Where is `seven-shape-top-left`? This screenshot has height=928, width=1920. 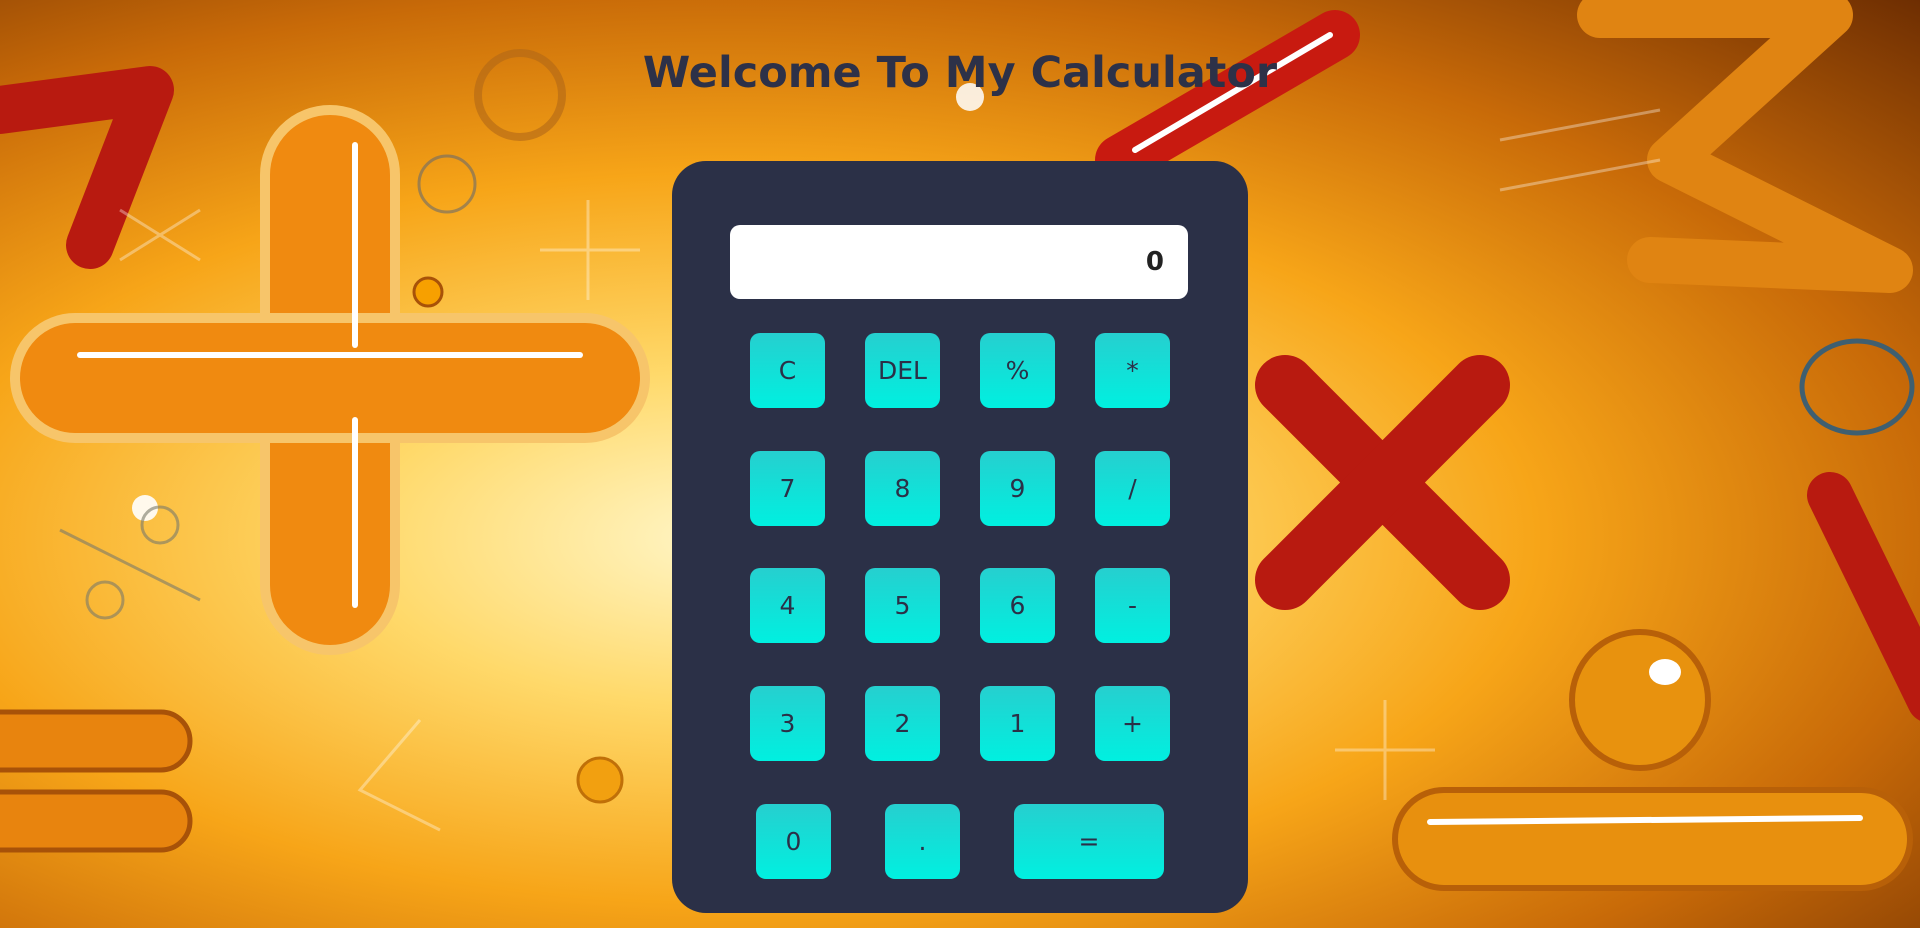
seven-shape-top-left is located at coordinates (87, 167).